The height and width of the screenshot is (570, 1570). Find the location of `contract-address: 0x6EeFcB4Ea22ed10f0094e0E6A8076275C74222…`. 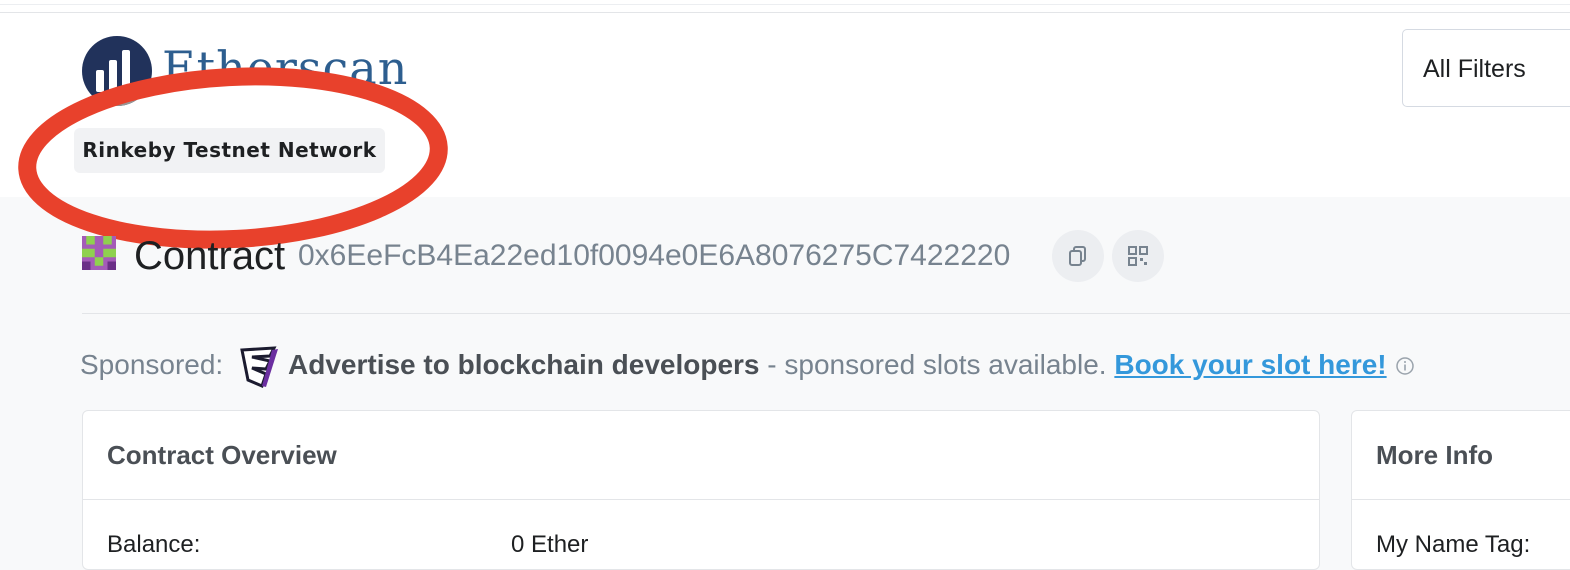

contract-address: 0x6EeFcB4Ea22ed10f0094e0E6A8076275C74222… is located at coordinates (654, 255).